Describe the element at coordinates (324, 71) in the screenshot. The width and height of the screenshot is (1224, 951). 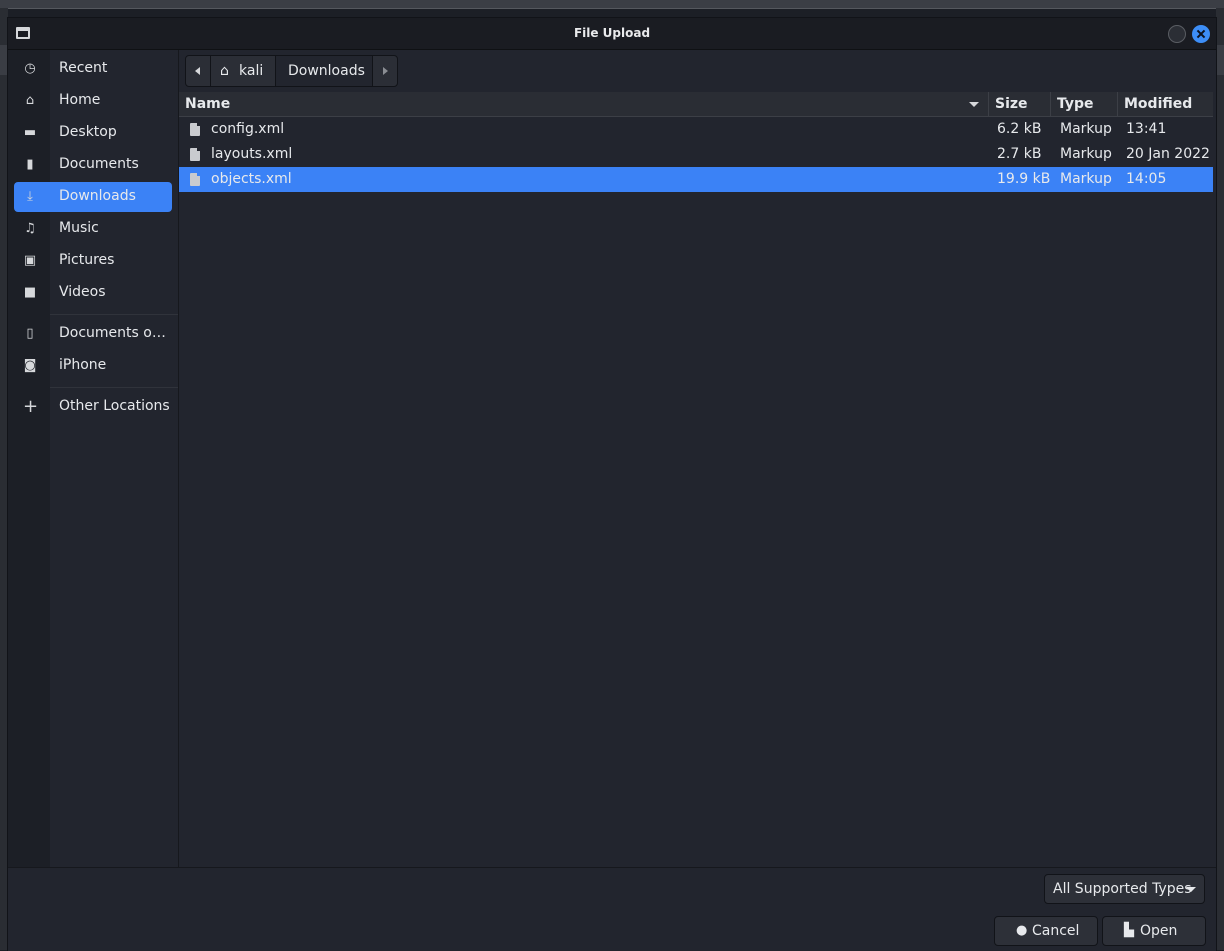
I see `path-current-button: Downloads` at that location.